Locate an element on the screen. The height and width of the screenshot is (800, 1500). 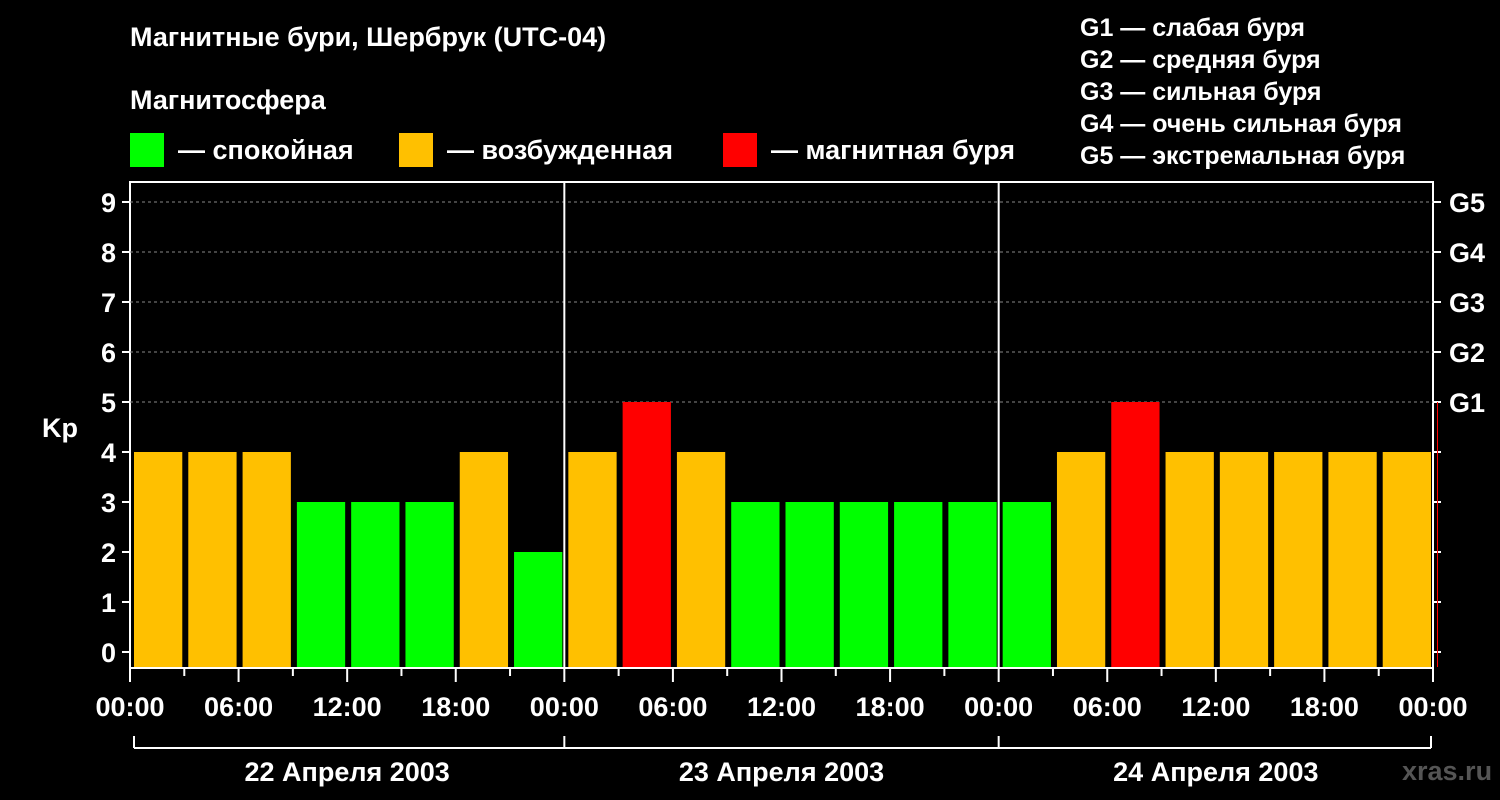
y-tick-label: 2 is located at coordinates (108, 553).